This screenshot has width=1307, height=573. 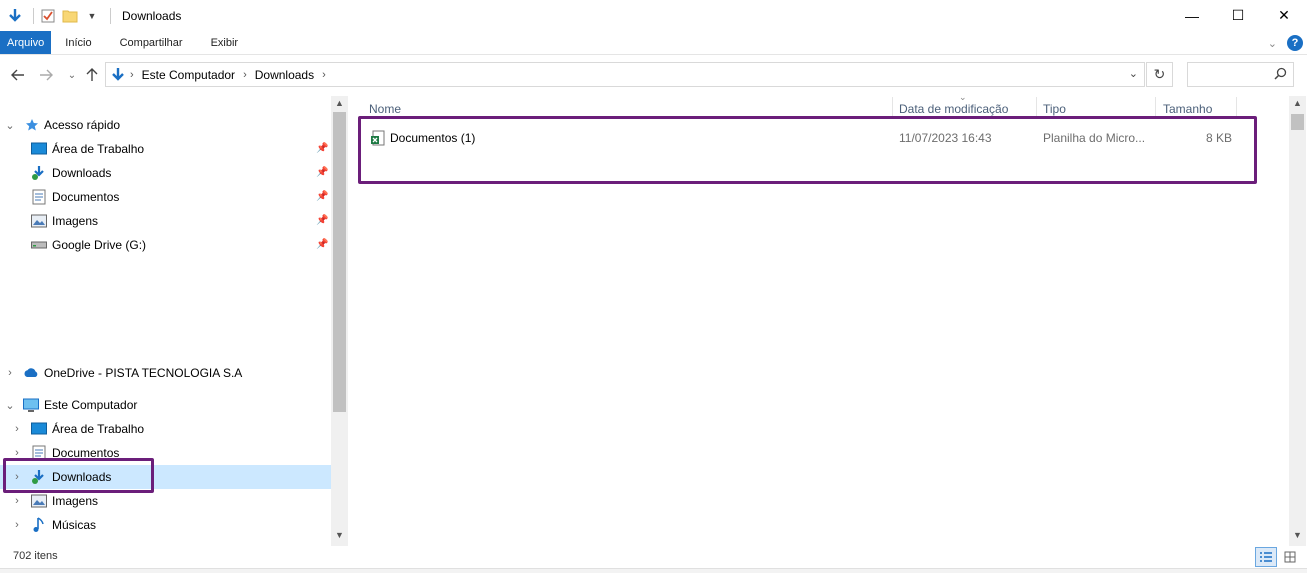 I want to click on window-controls: — ☐ ✕, so click(x=1238, y=15).